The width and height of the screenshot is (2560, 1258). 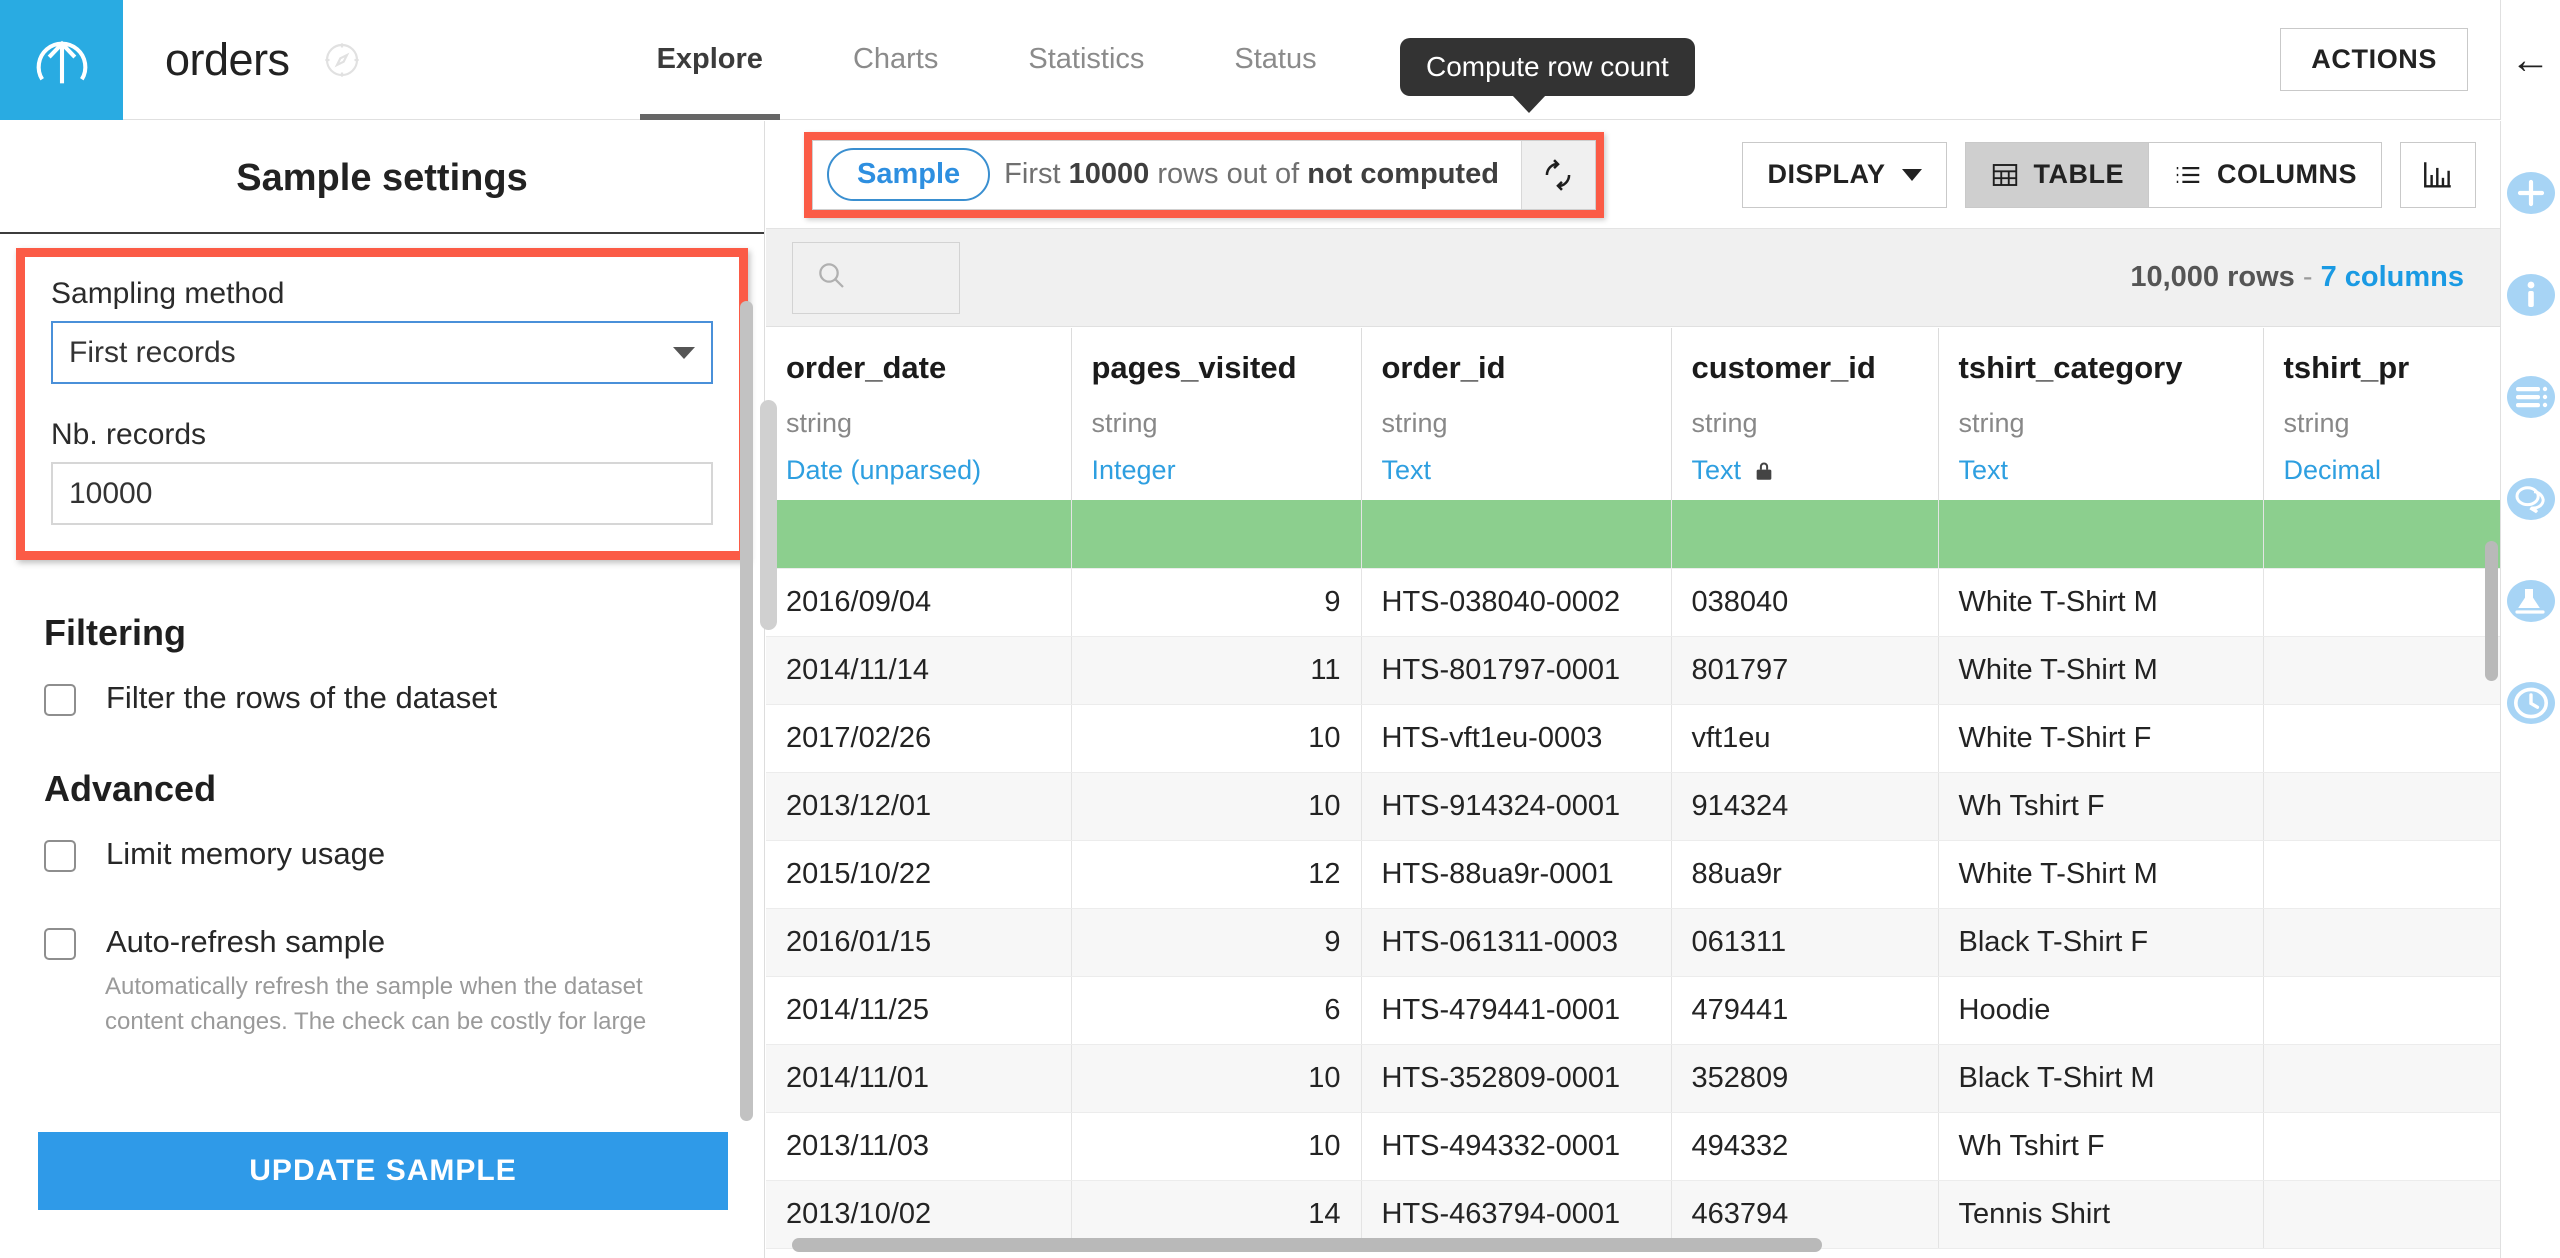 What do you see at coordinates (2056, 174) in the screenshot?
I see `table-view-button: TABLE` at bounding box center [2056, 174].